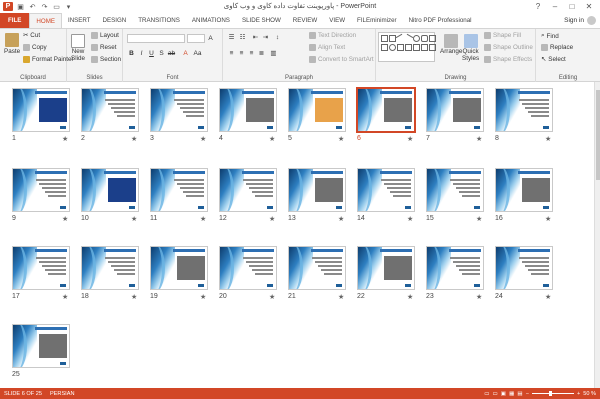  What do you see at coordinates (511, 394) in the screenshot?
I see `slide-sorter-view-icon: ▦` at bounding box center [511, 394].